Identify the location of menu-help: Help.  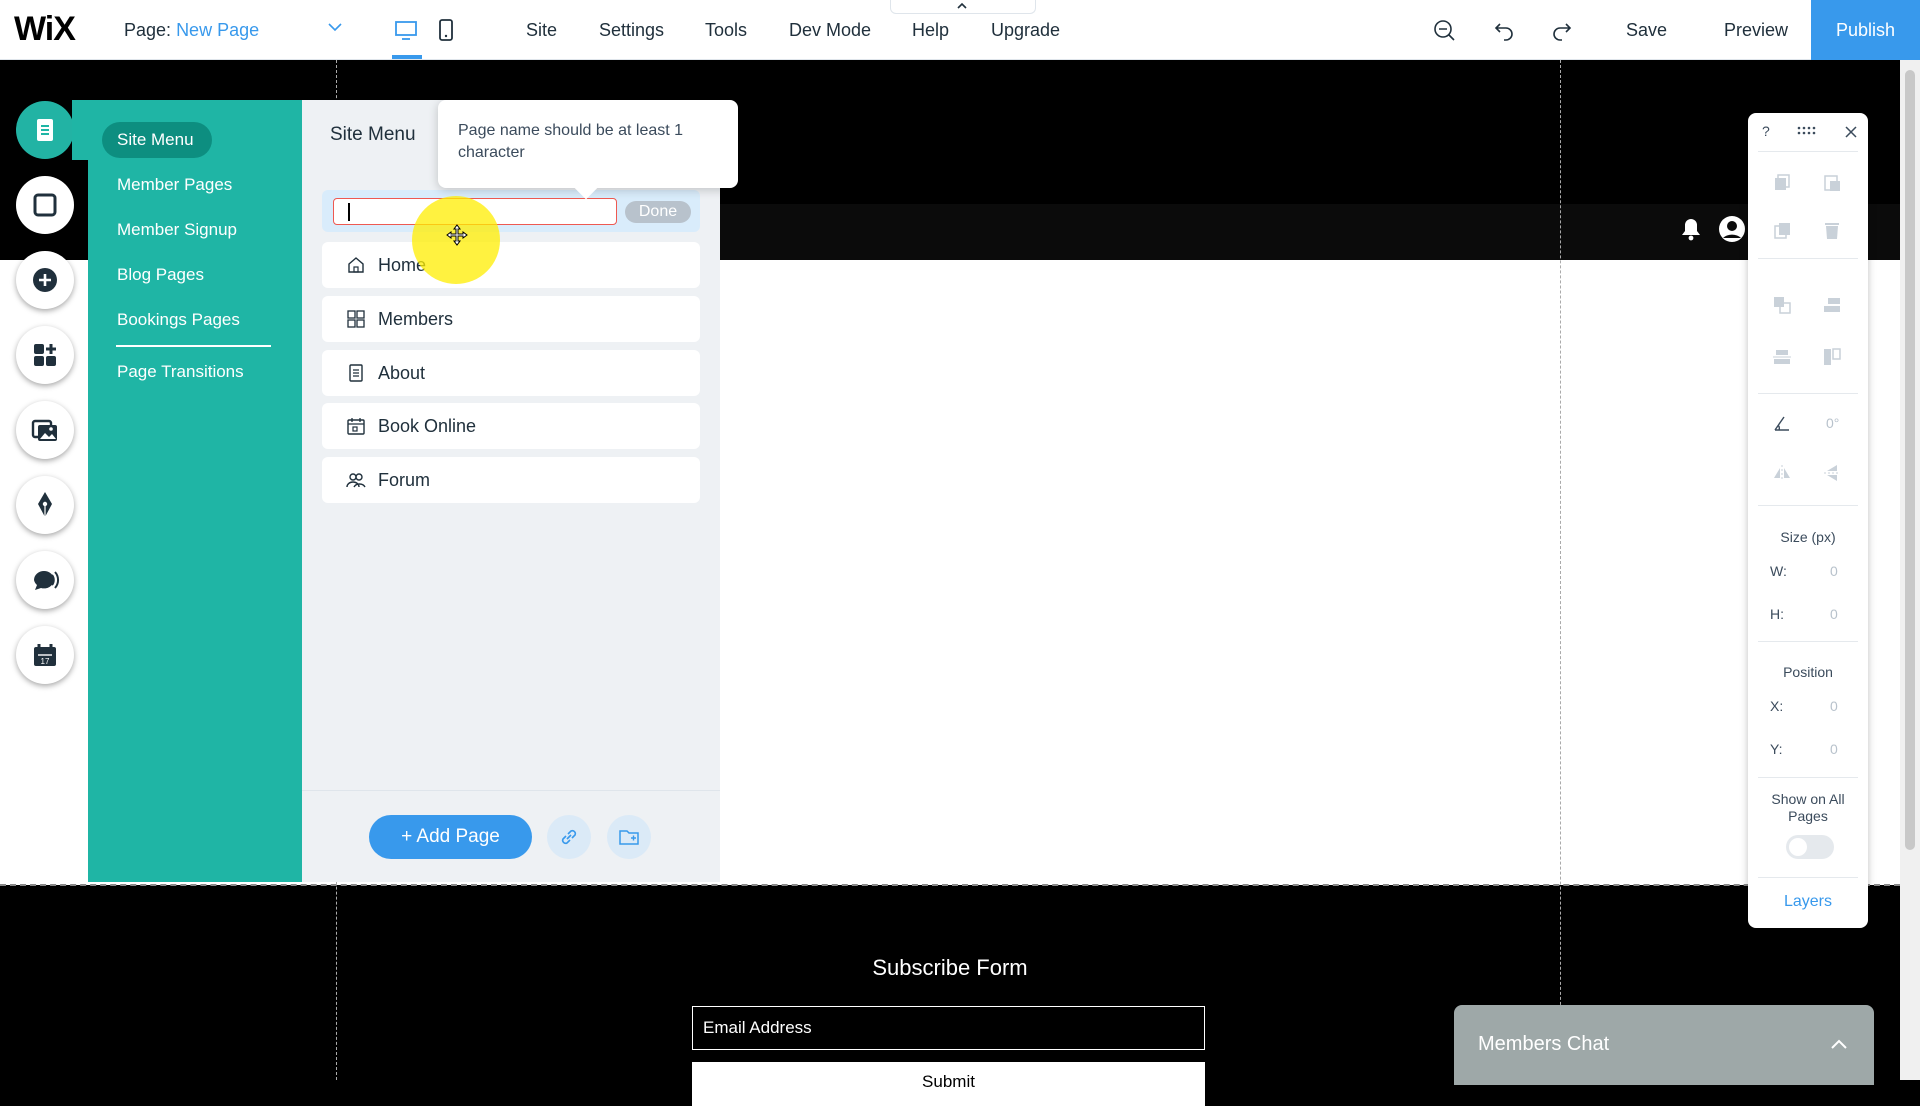
(930, 30).